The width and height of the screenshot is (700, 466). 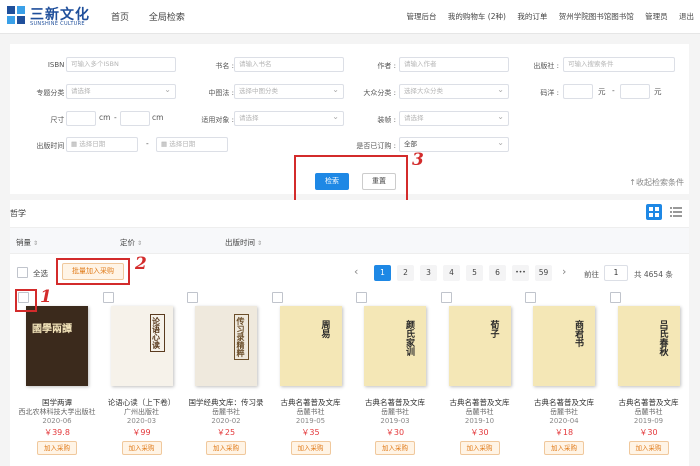 What do you see at coordinates (656, 16) in the screenshot?
I see `nav-user: 管理员` at bounding box center [656, 16].